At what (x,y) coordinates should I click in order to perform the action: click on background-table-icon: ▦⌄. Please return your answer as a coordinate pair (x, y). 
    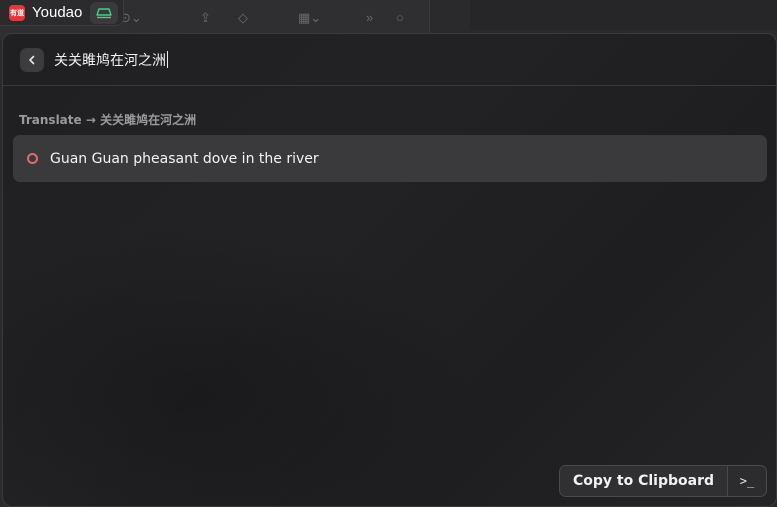
    Looking at the image, I should click on (310, 17).